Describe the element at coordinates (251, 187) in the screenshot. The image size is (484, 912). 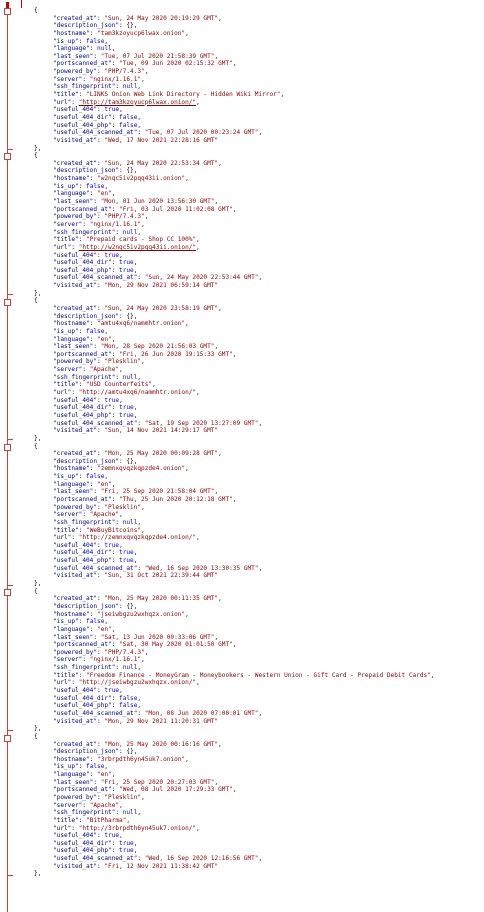
I see `json-pair-line: "is_up": false,` at that location.